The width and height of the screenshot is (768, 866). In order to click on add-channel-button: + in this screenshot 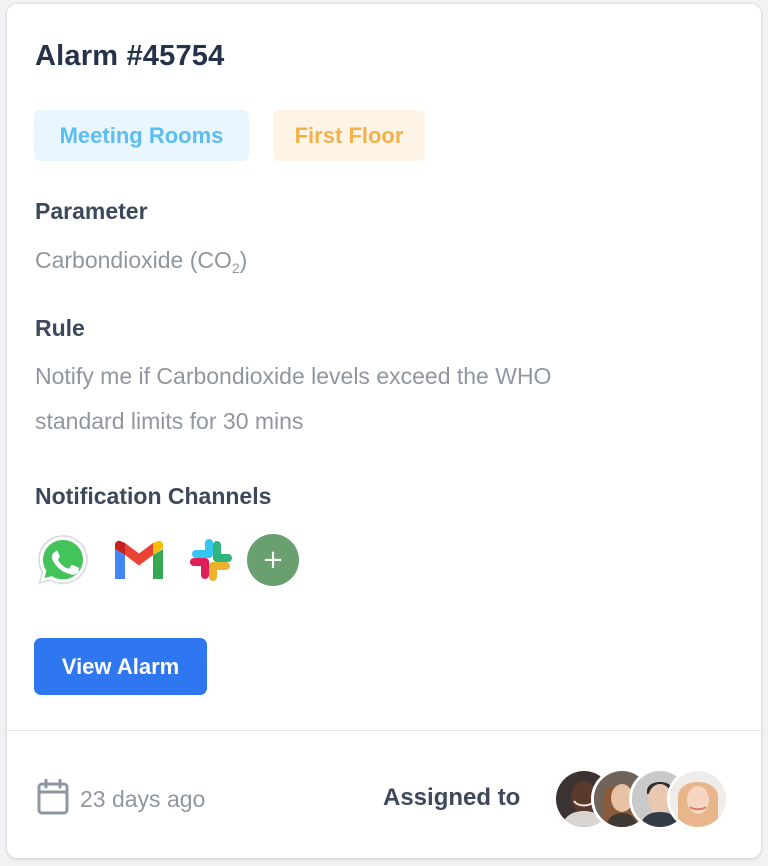, I will do `click(273, 560)`.